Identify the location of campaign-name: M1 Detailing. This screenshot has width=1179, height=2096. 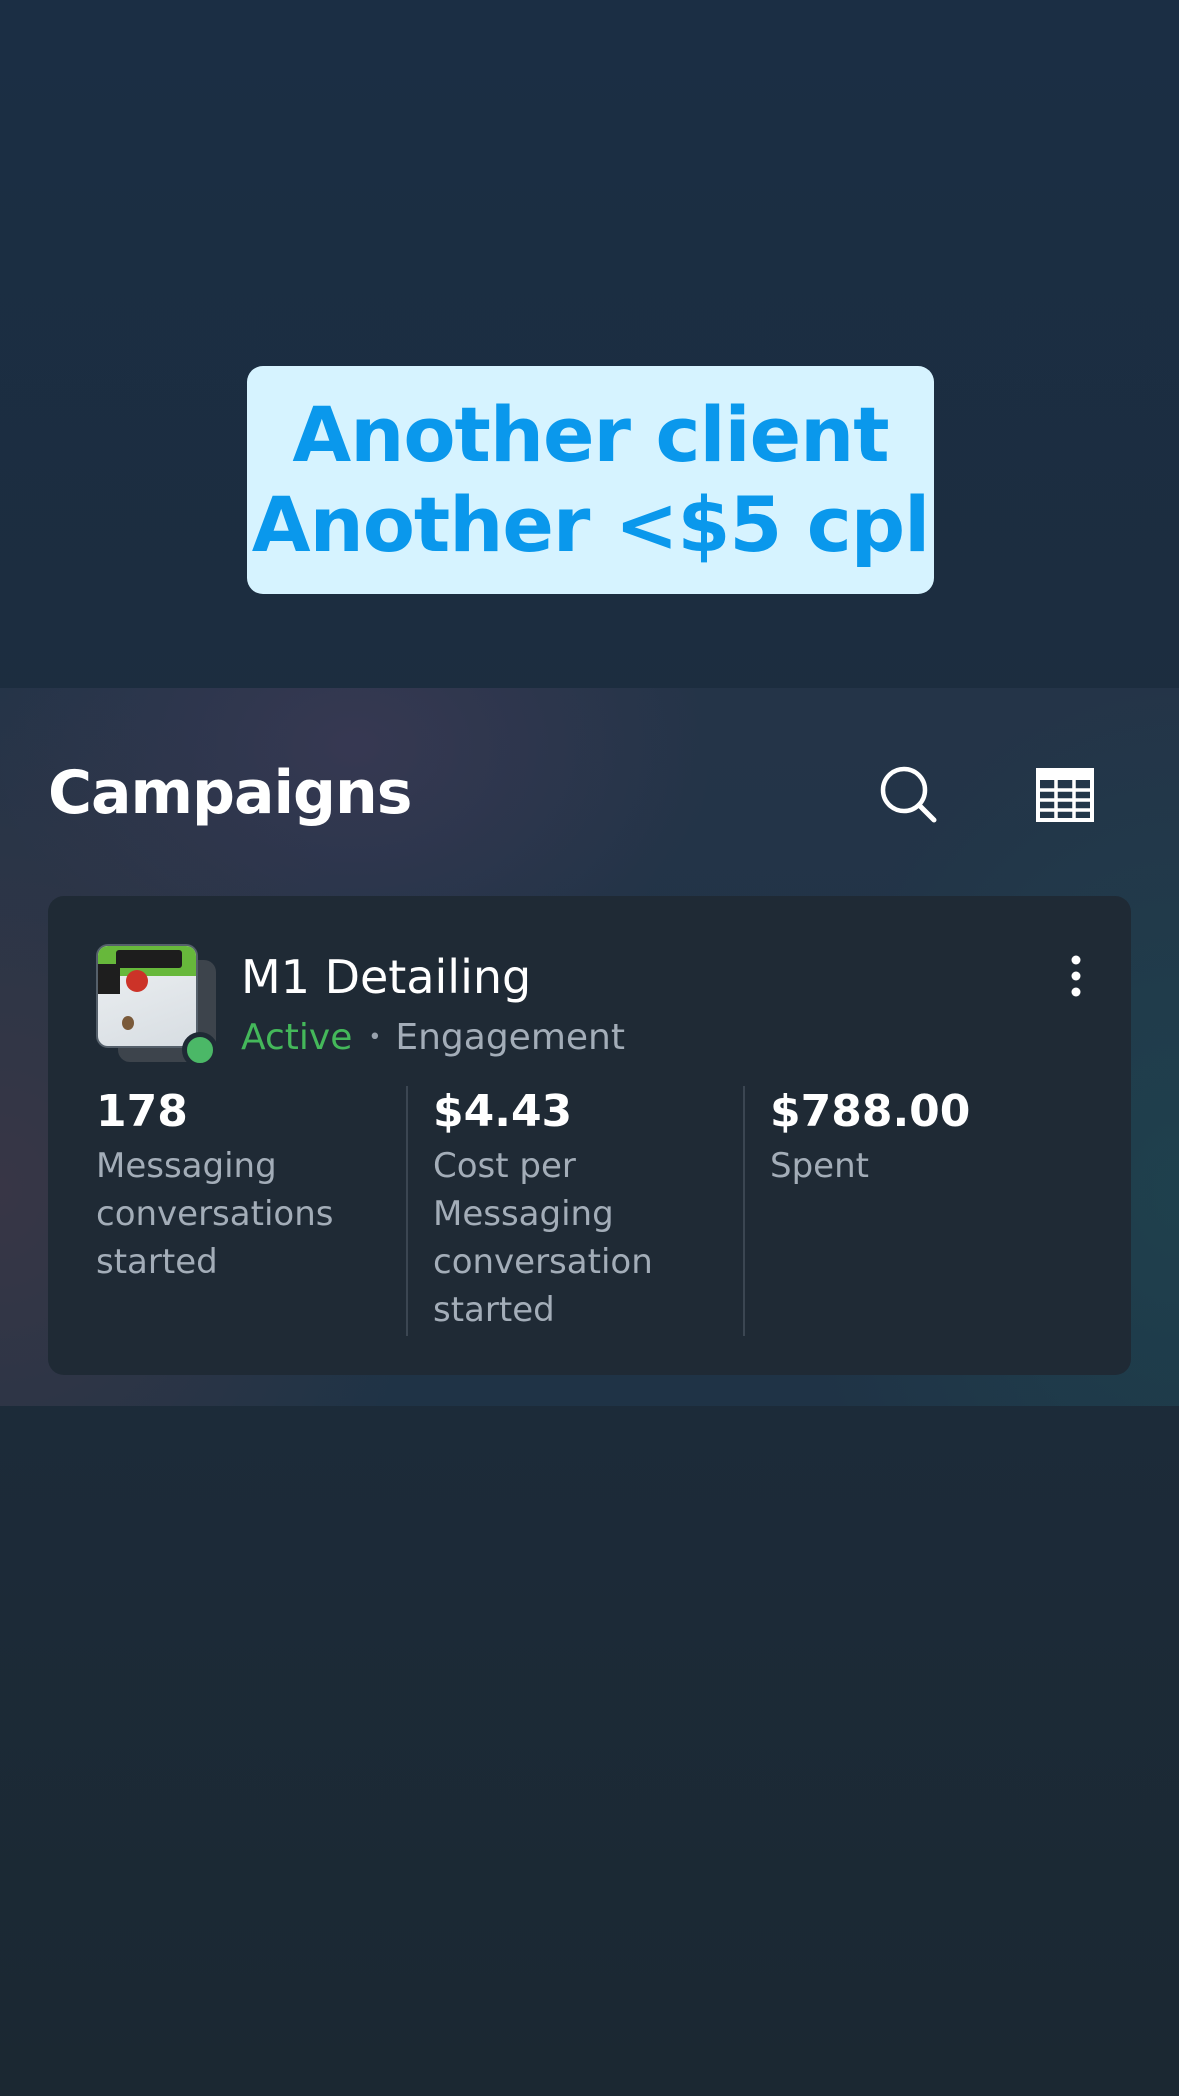
(386, 977).